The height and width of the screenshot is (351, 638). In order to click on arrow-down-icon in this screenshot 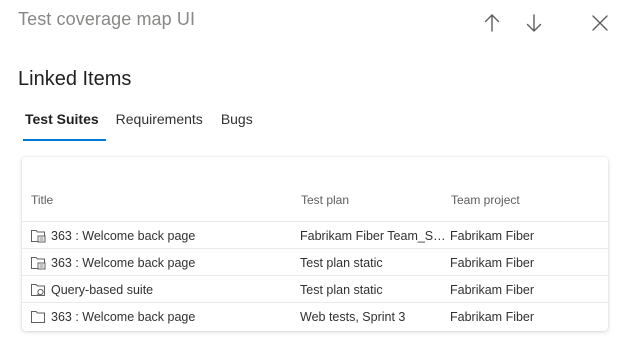, I will do `click(534, 23)`.